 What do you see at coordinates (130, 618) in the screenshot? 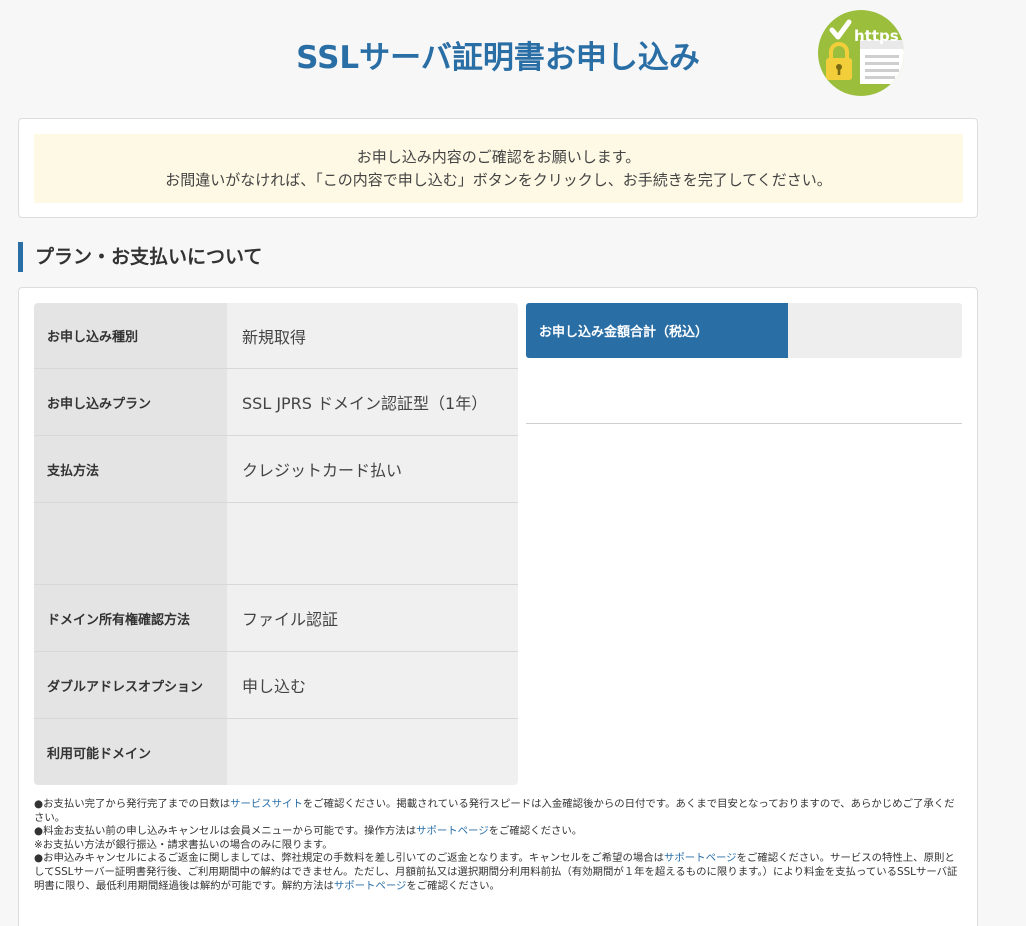
I see `row-label: ドメイン所有権確認方法` at bounding box center [130, 618].